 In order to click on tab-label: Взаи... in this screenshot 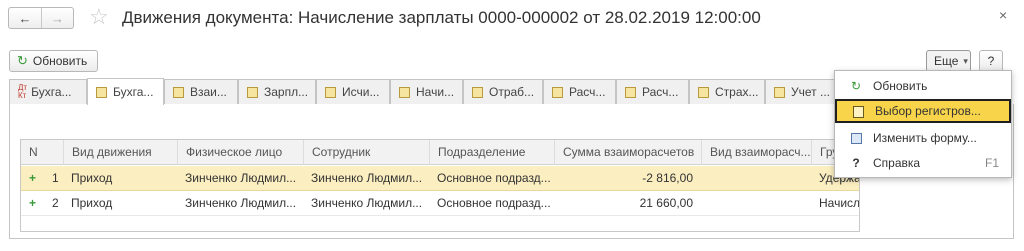, I will do `click(208, 92)`.